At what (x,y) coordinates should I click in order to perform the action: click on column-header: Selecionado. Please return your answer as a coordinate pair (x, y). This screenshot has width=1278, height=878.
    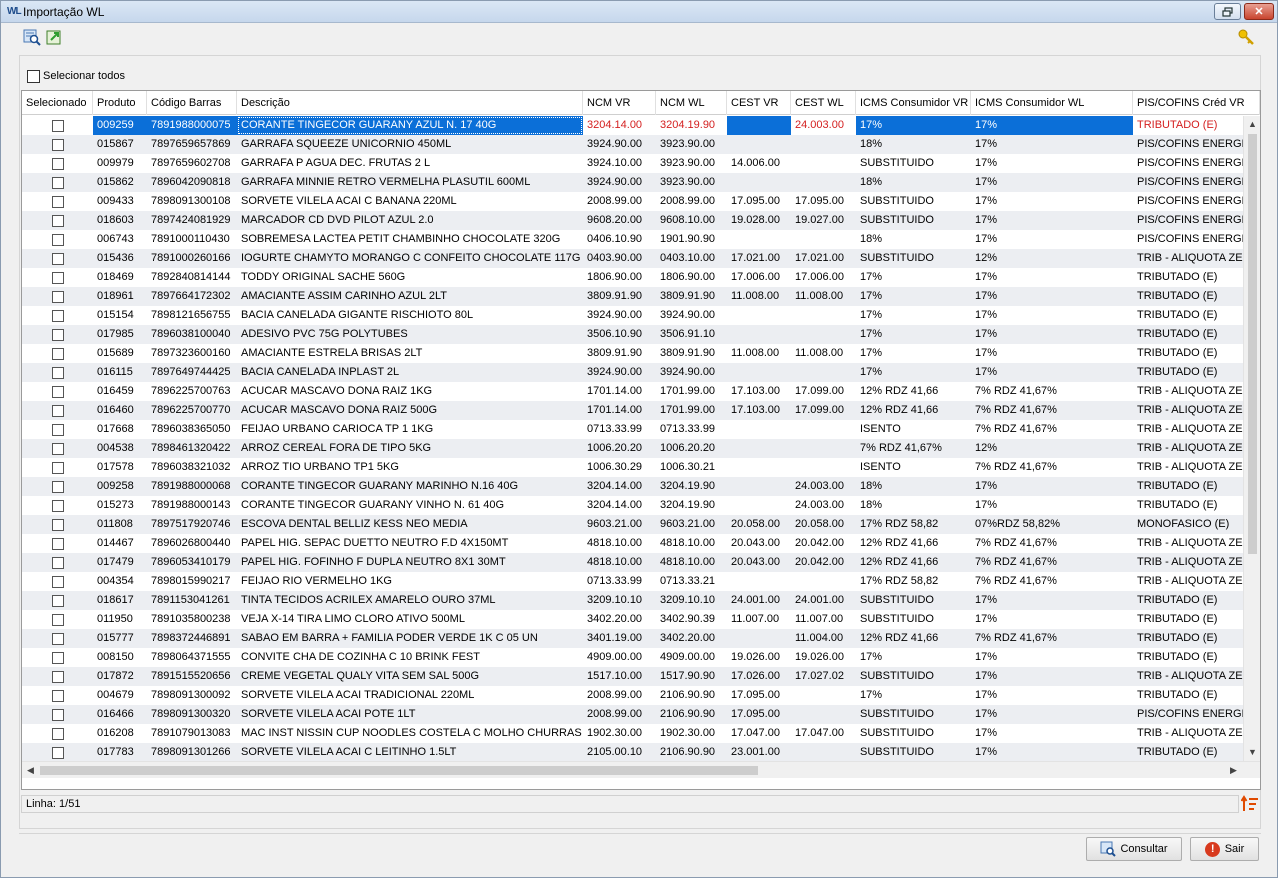
    Looking at the image, I should click on (57, 103).